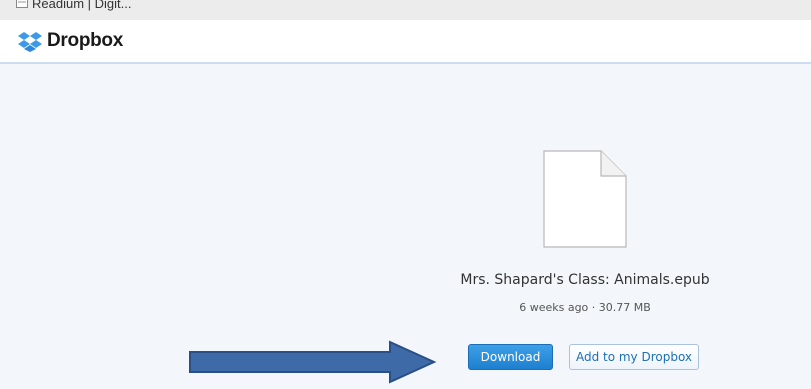  What do you see at coordinates (313, 362) in the screenshot?
I see `pointer-arrow-icon` at bounding box center [313, 362].